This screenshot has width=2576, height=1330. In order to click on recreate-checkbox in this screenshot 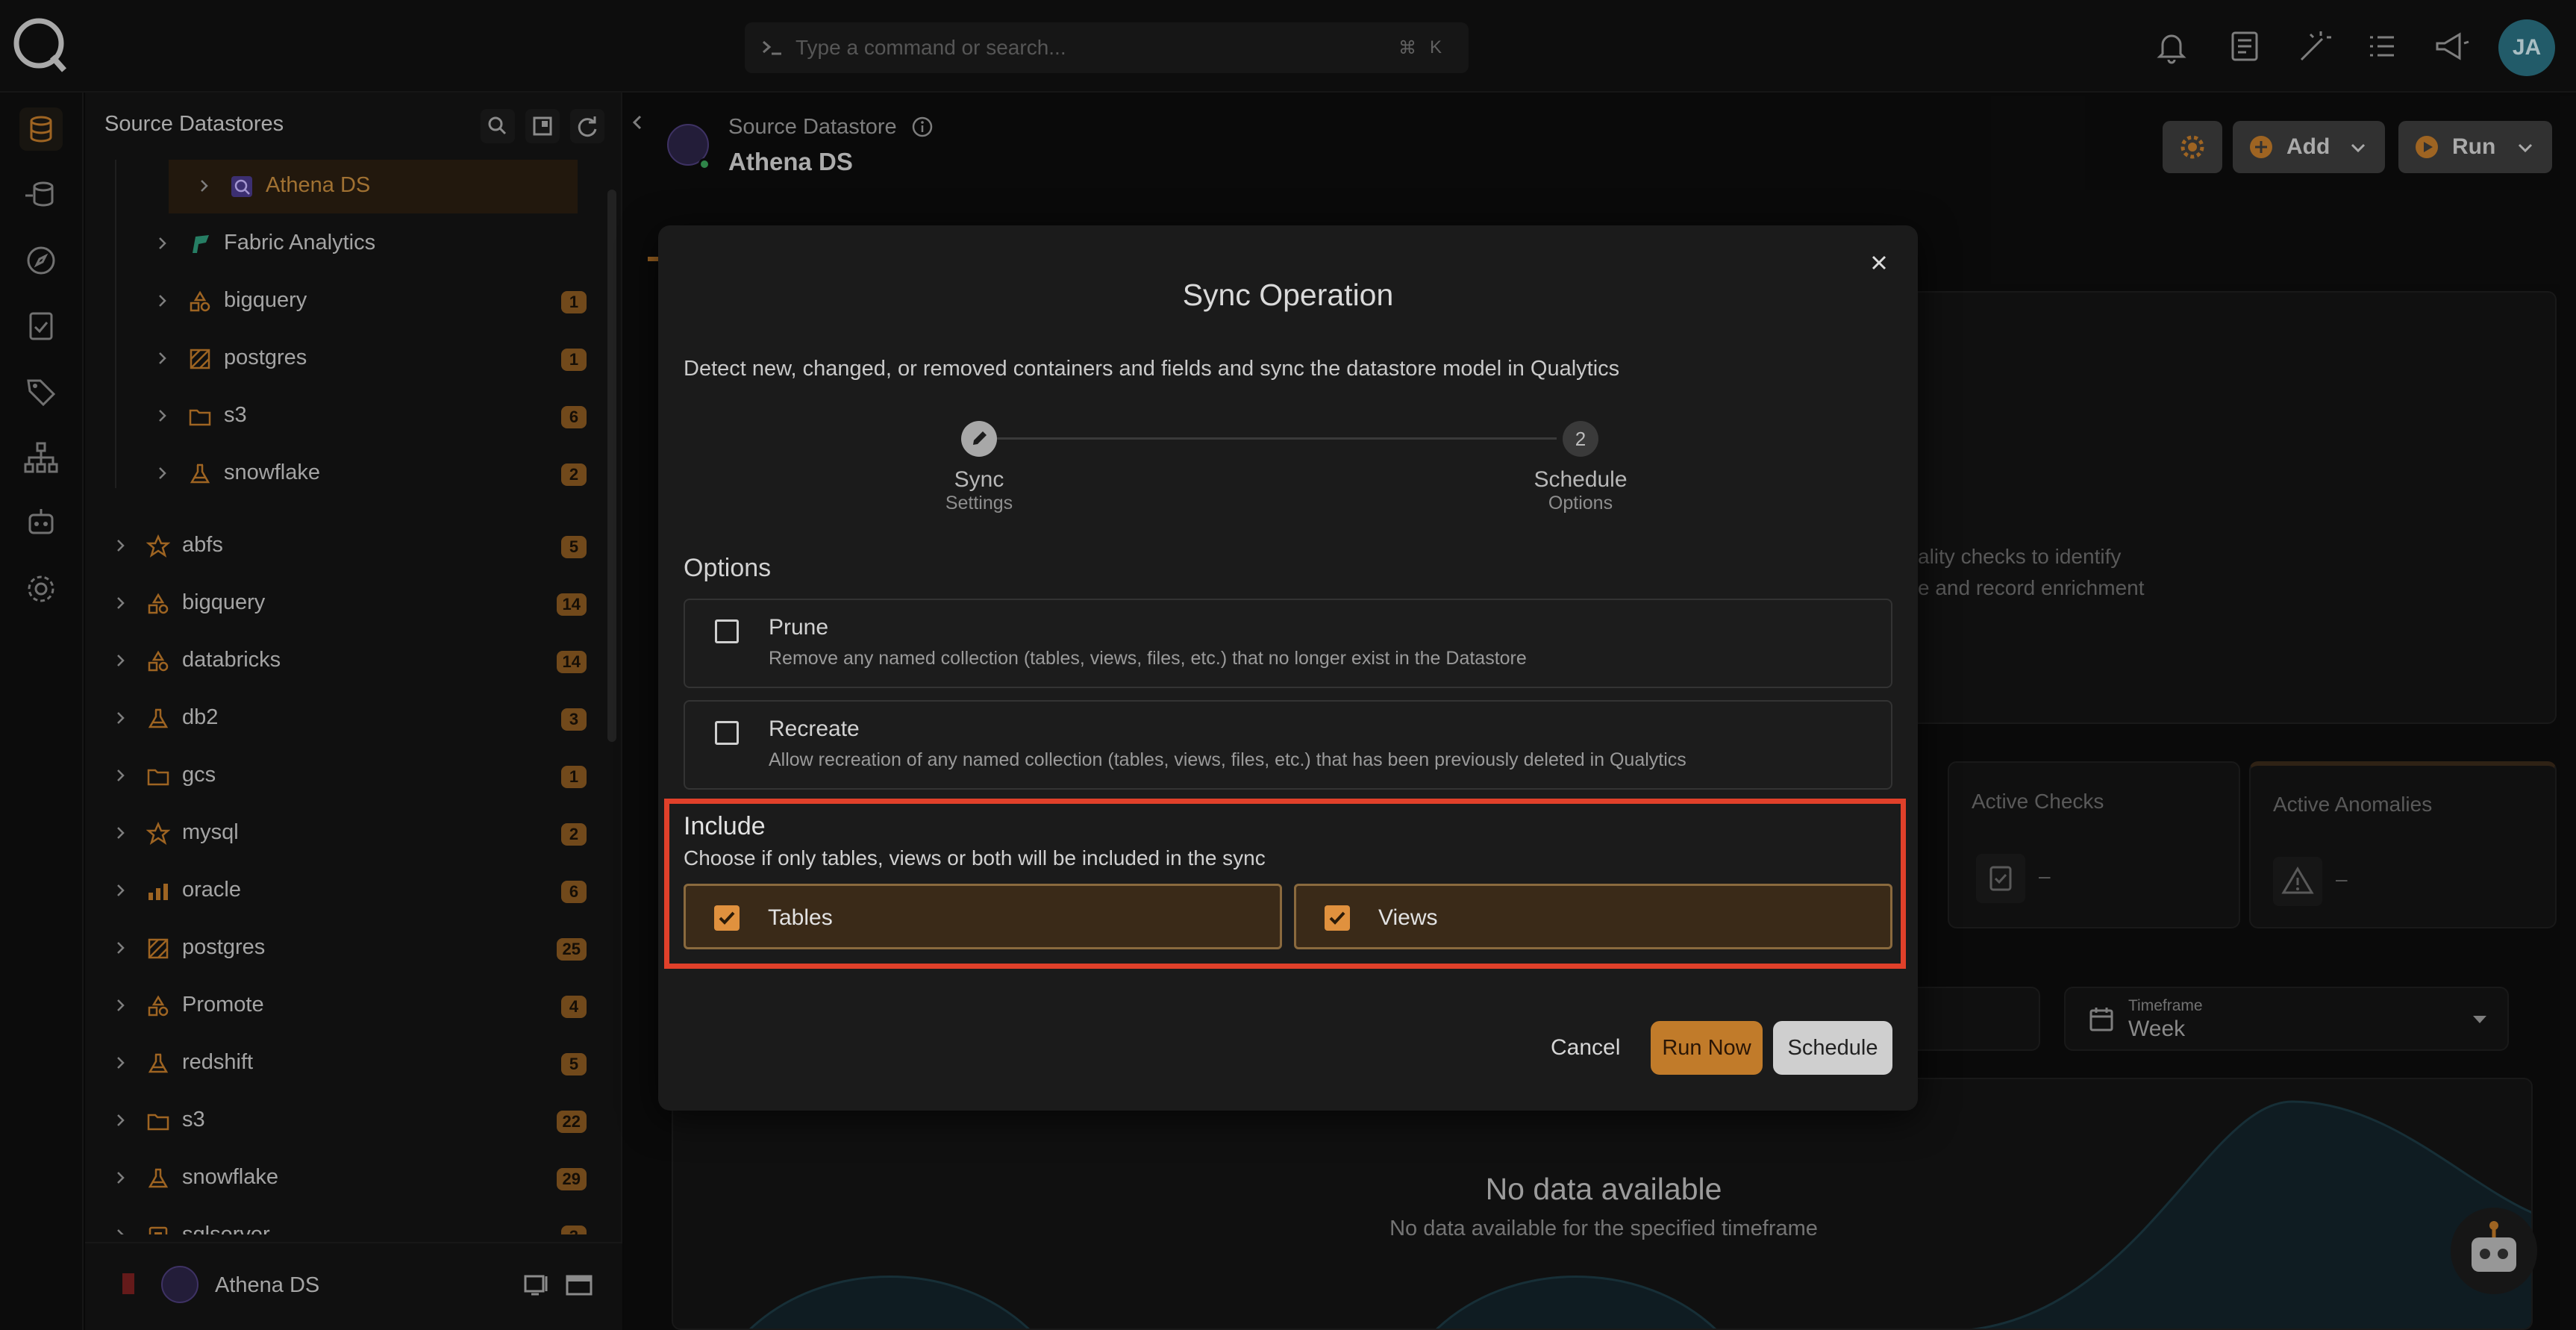, I will do `click(727, 733)`.